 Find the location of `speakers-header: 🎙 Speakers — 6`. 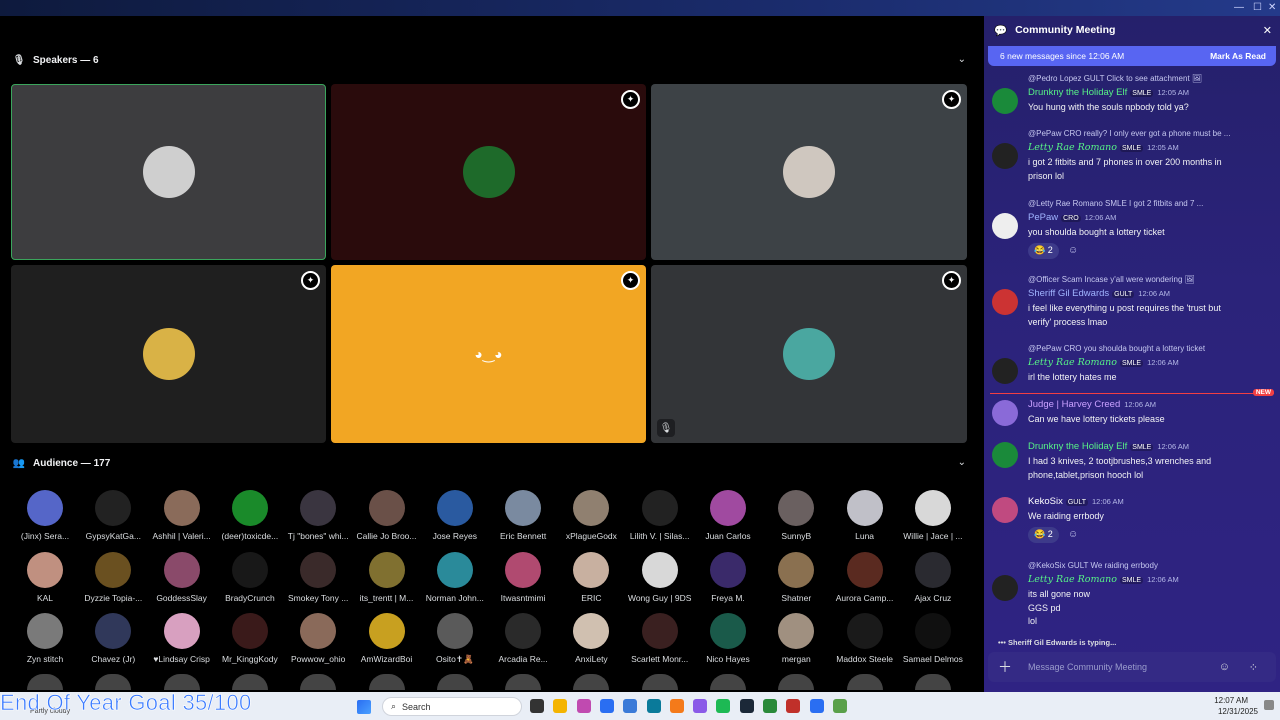

speakers-header: 🎙 Speakers — 6 is located at coordinates (55, 60).